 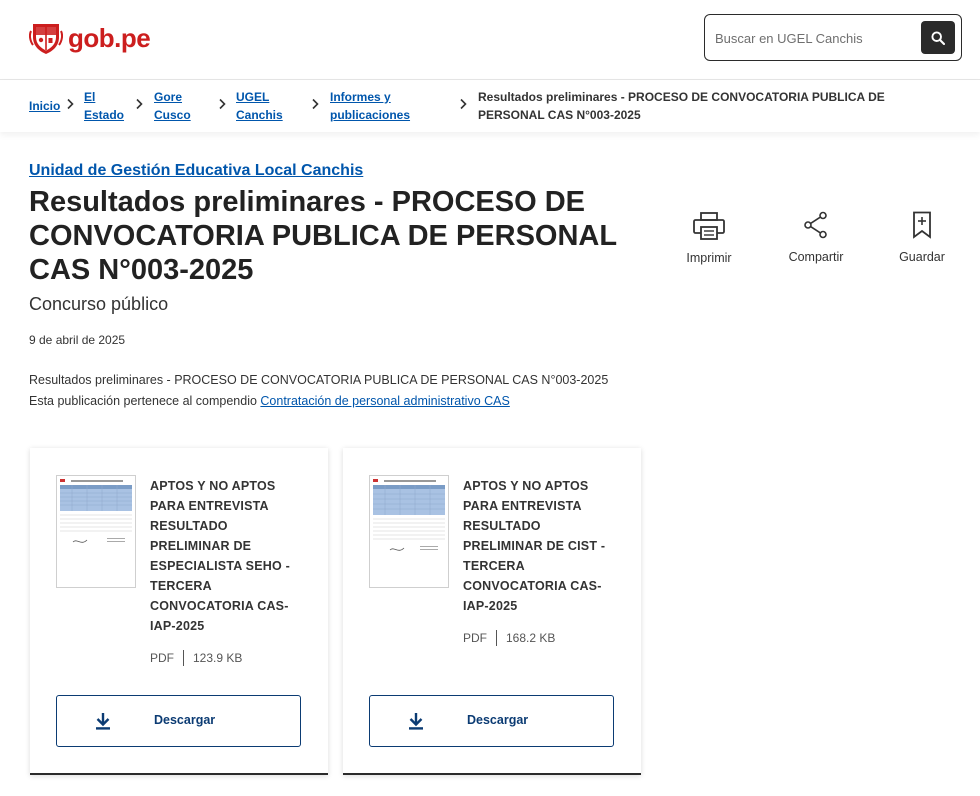 I want to click on breadcrumb-label: Informes y, so click(x=360, y=97).